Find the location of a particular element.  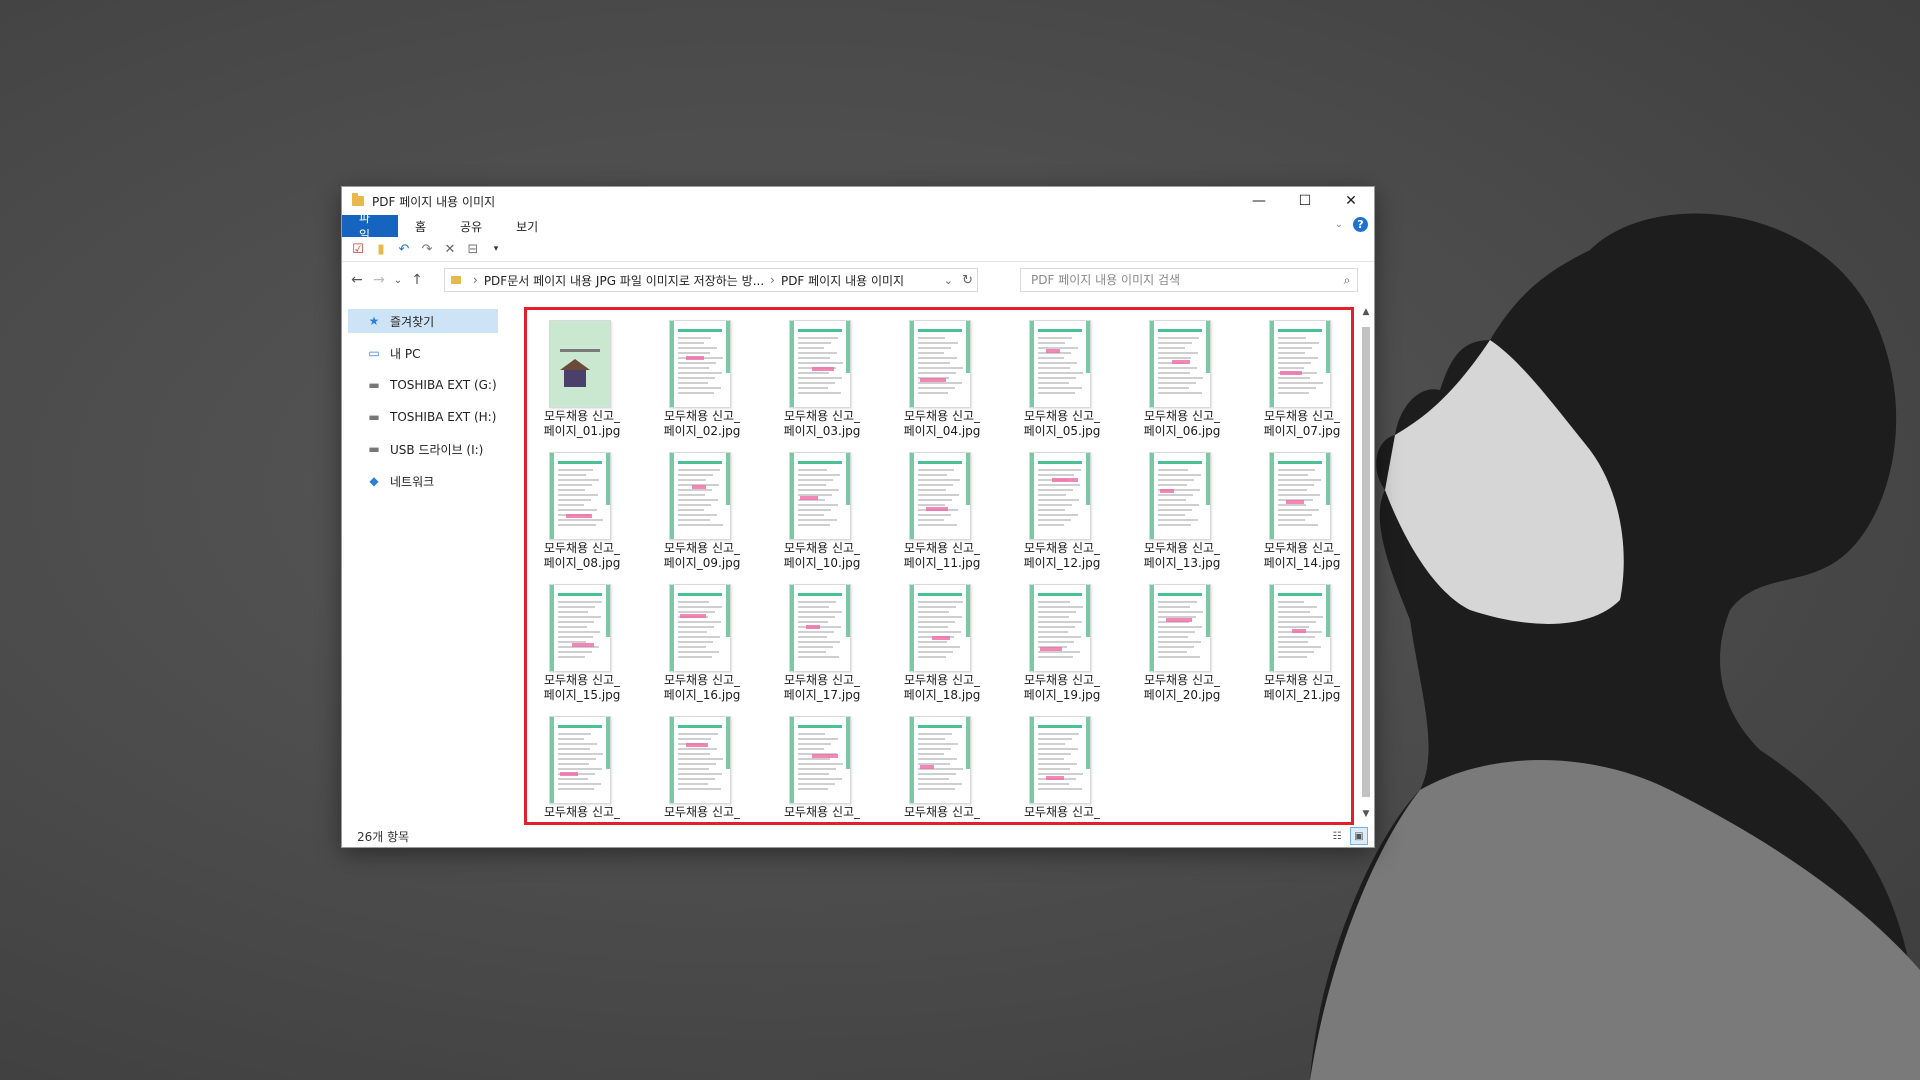

up-button: ↑ is located at coordinates (417, 280).